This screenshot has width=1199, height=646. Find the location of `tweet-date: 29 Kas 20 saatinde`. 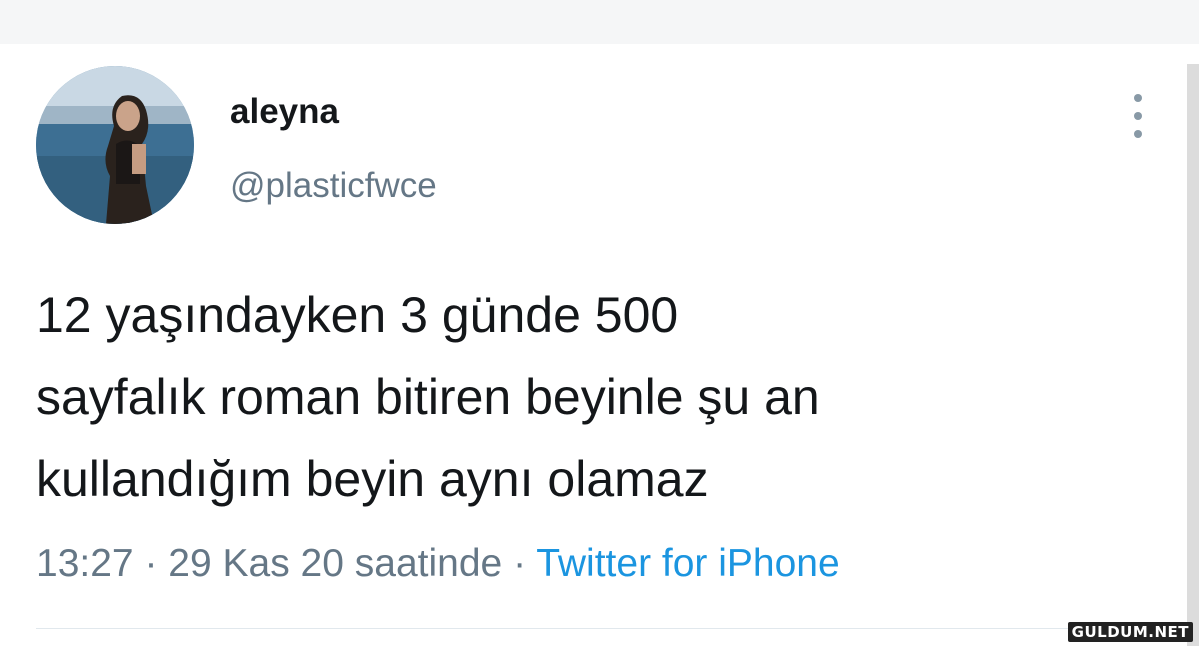

tweet-date: 29 Kas 20 saatinde is located at coordinates (335, 563).